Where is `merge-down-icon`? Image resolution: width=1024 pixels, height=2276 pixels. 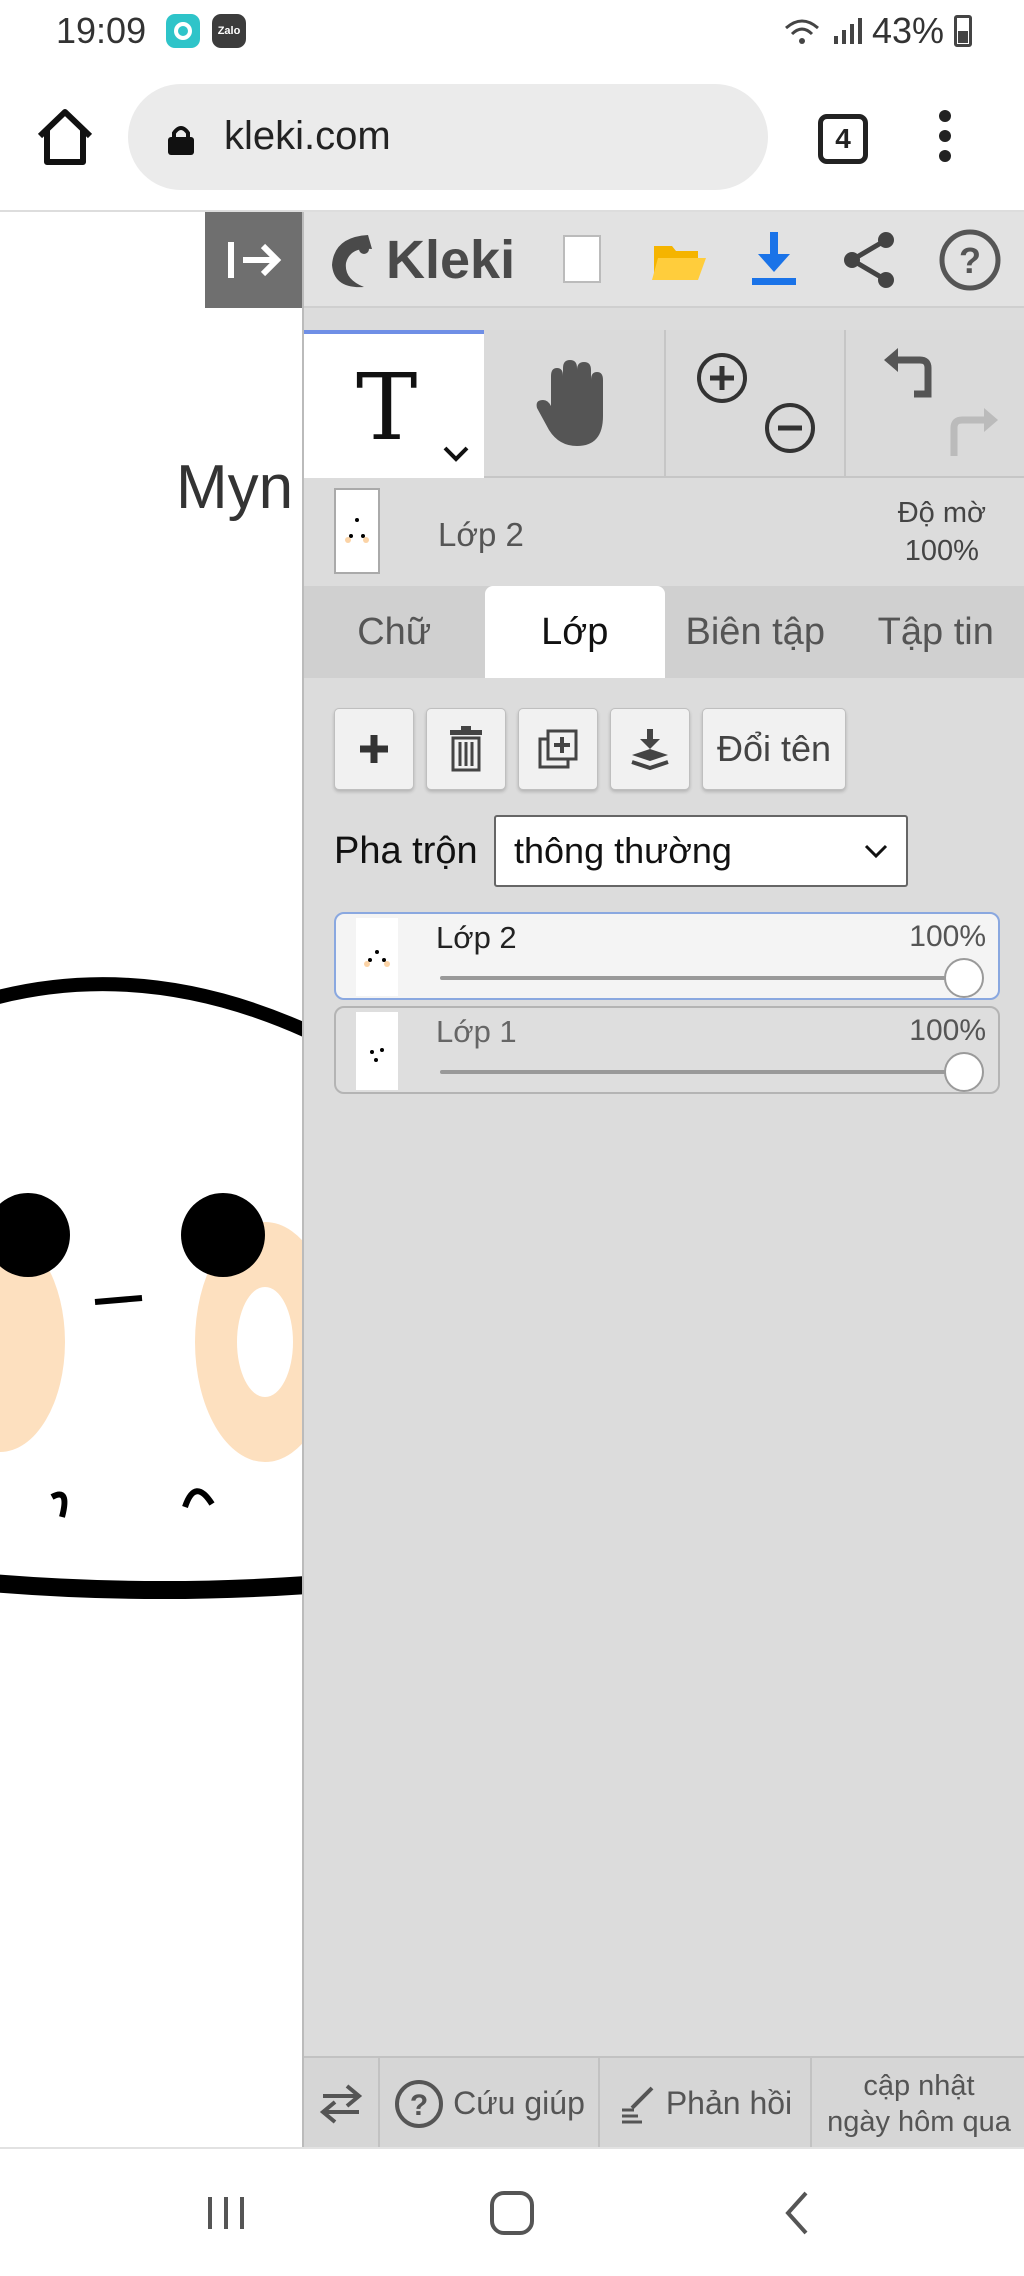
merge-down-icon is located at coordinates (650, 750).